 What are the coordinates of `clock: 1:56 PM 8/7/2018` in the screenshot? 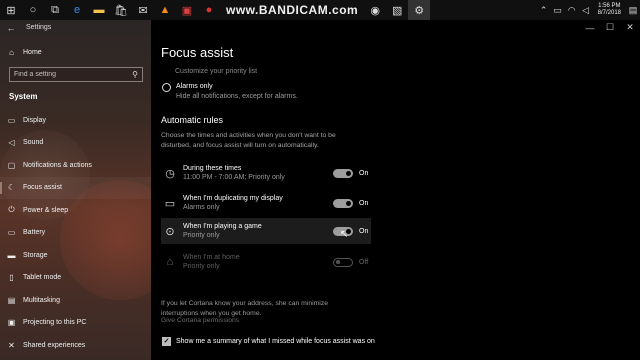 It's located at (609, 10).